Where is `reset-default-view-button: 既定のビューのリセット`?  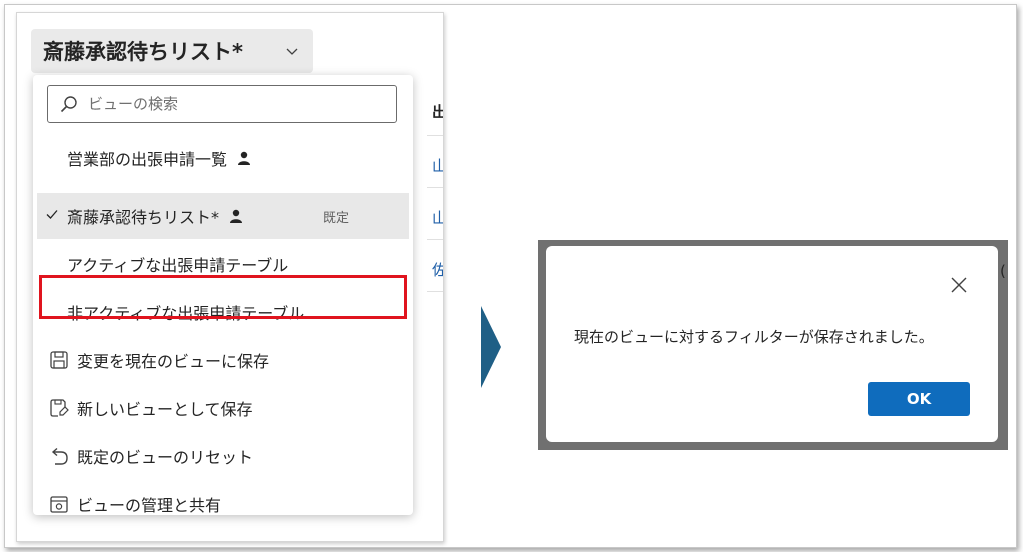
reset-default-view-button: 既定のビューのリセット is located at coordinates (223, 456).